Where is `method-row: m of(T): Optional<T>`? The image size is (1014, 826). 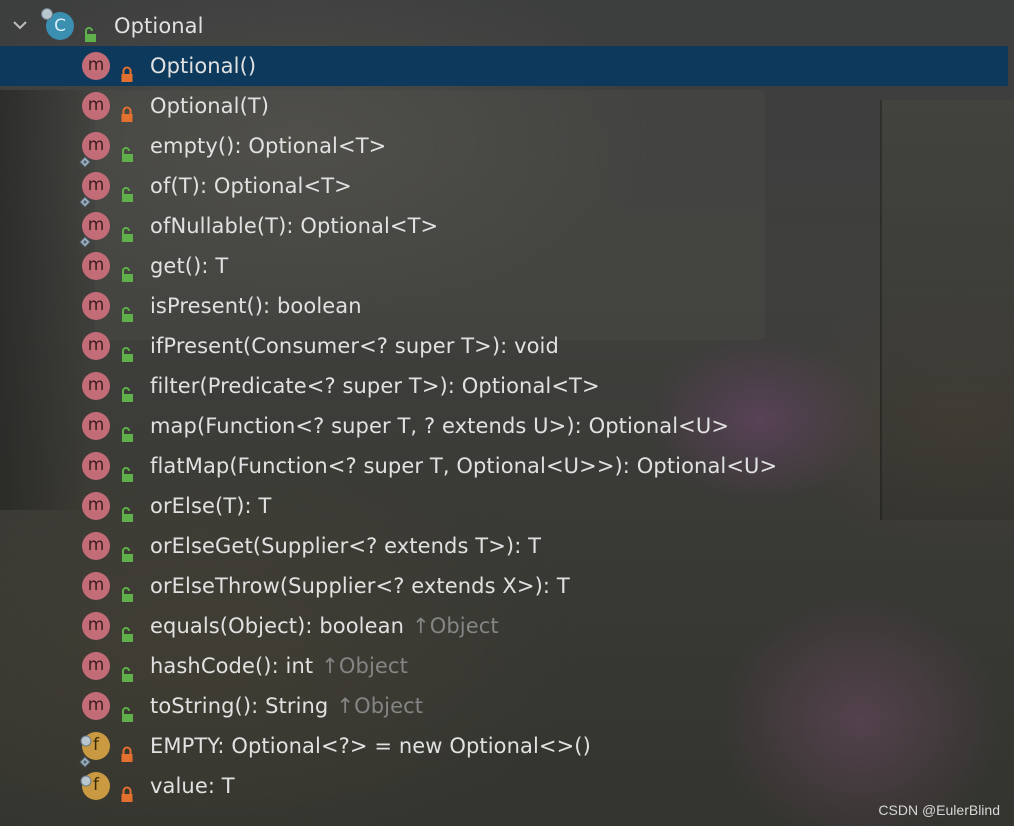
method-row: m of(T): Optional<T> is located at coordinates (507, 187).